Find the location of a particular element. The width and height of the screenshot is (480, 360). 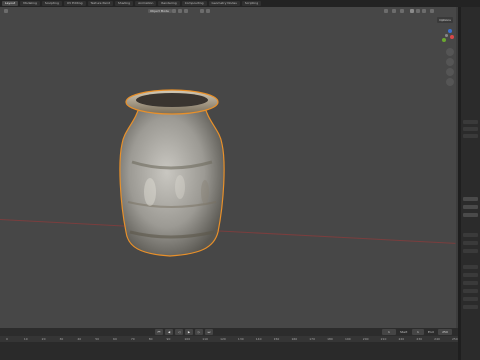

workspace-tab: Sculpting is located at coordinates (51, 3).